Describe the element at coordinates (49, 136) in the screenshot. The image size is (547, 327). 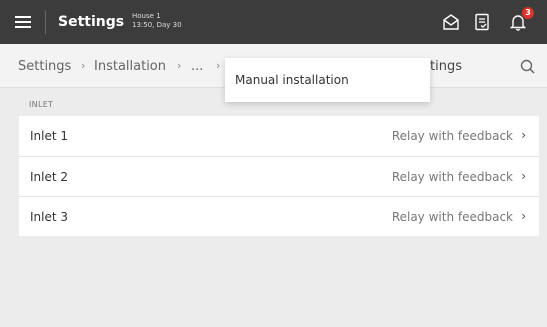
I see `list-item-name: Inlet 1` at that location.